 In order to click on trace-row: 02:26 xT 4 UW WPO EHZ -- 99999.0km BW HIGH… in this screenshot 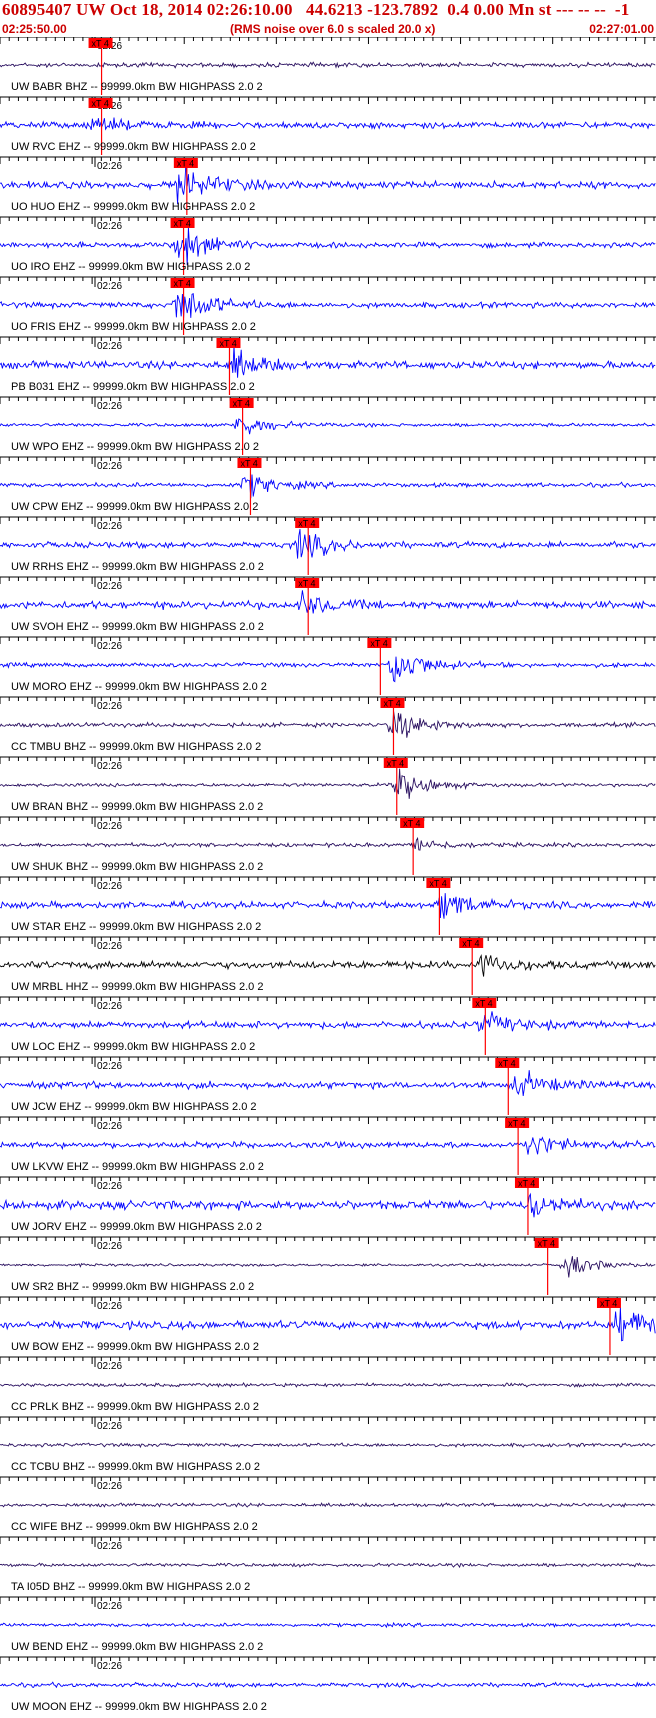, I will do `click(328, 425)`.